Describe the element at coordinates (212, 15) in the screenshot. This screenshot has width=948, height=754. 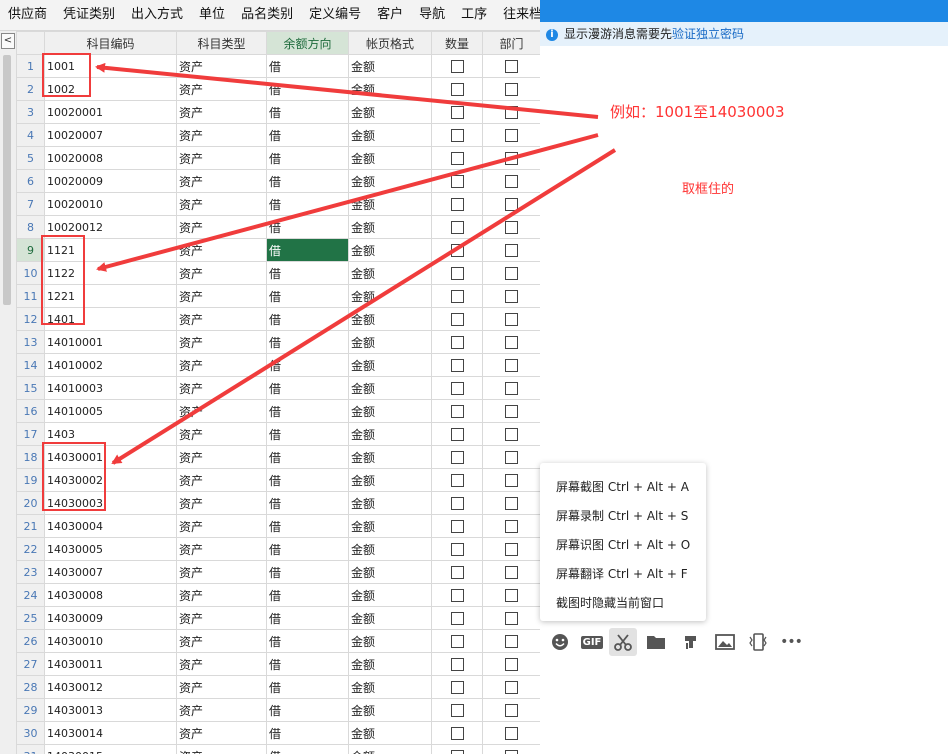
I see `menu-item: 单位` at that location.